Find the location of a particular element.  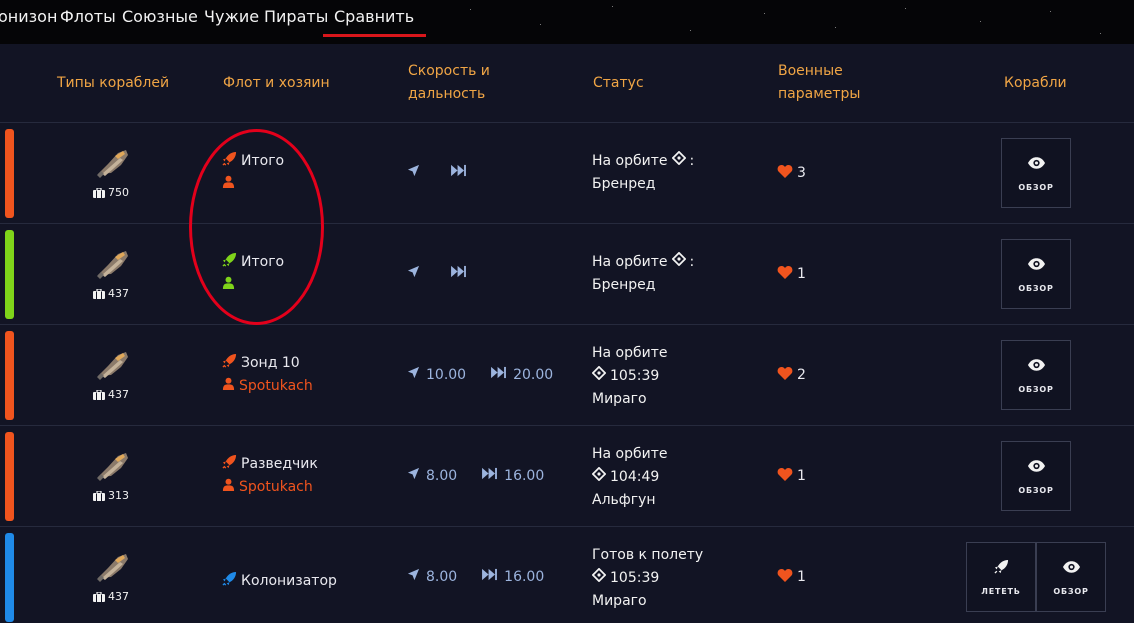

hp-value: 2 is located at coordinates (801, 375).